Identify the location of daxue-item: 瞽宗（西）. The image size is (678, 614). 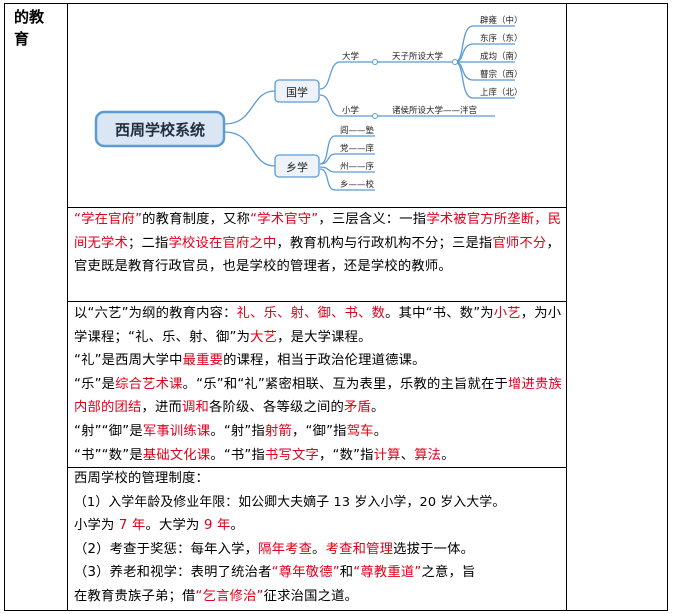
(501, 74).